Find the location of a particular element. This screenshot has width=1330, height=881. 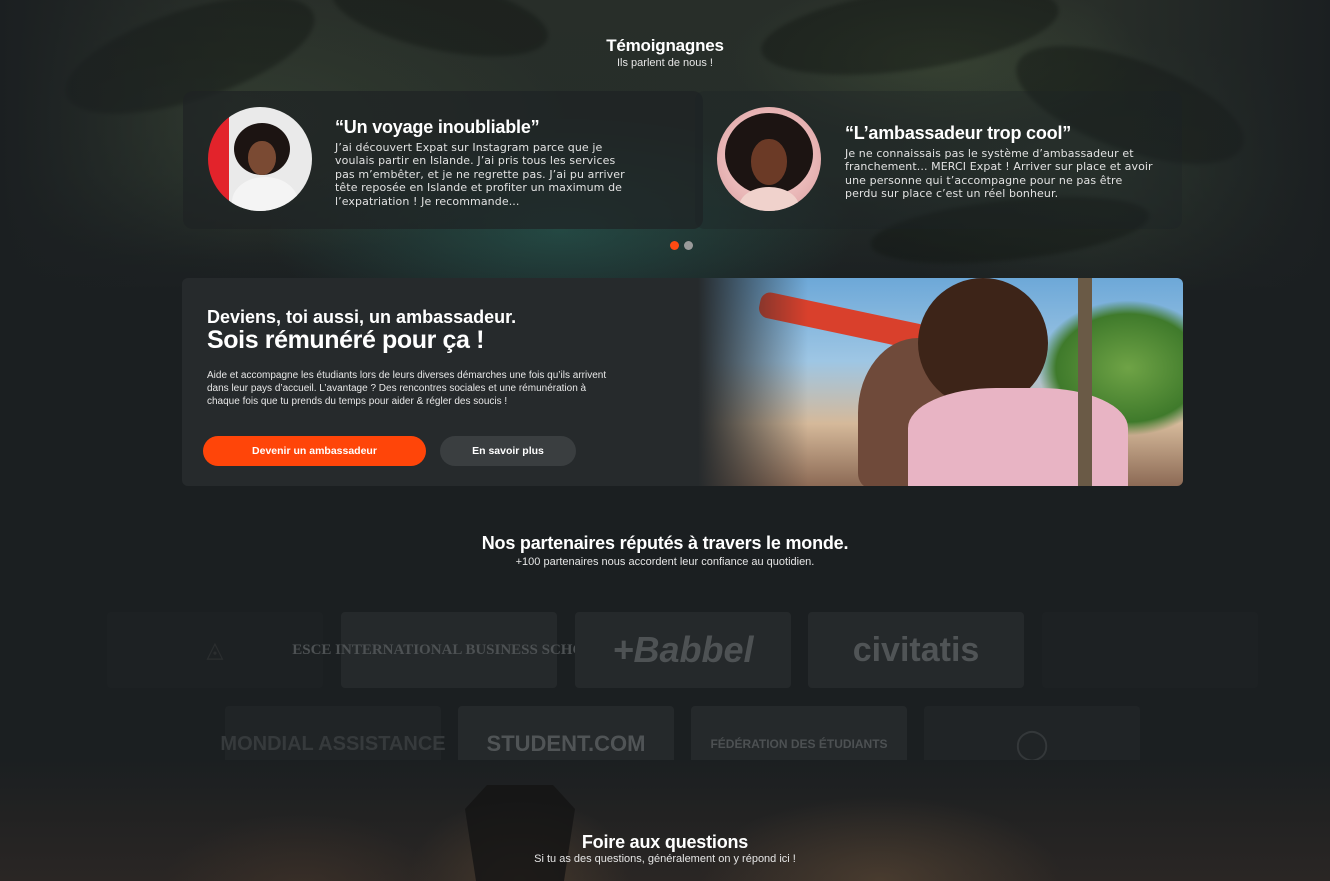

partner-logo-civitatis: civitatis is located at coordinates (916, 650).